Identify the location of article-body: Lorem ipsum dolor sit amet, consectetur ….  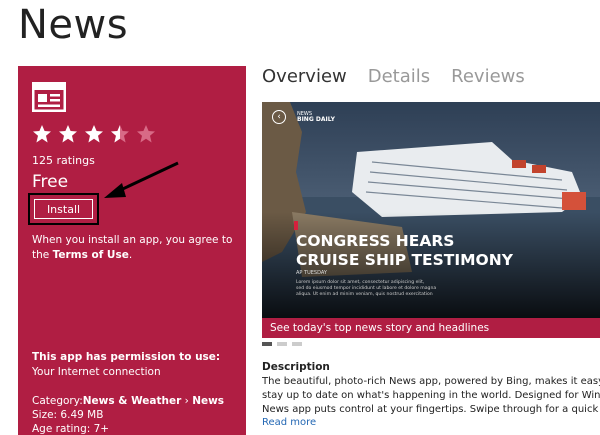
(376, 289).